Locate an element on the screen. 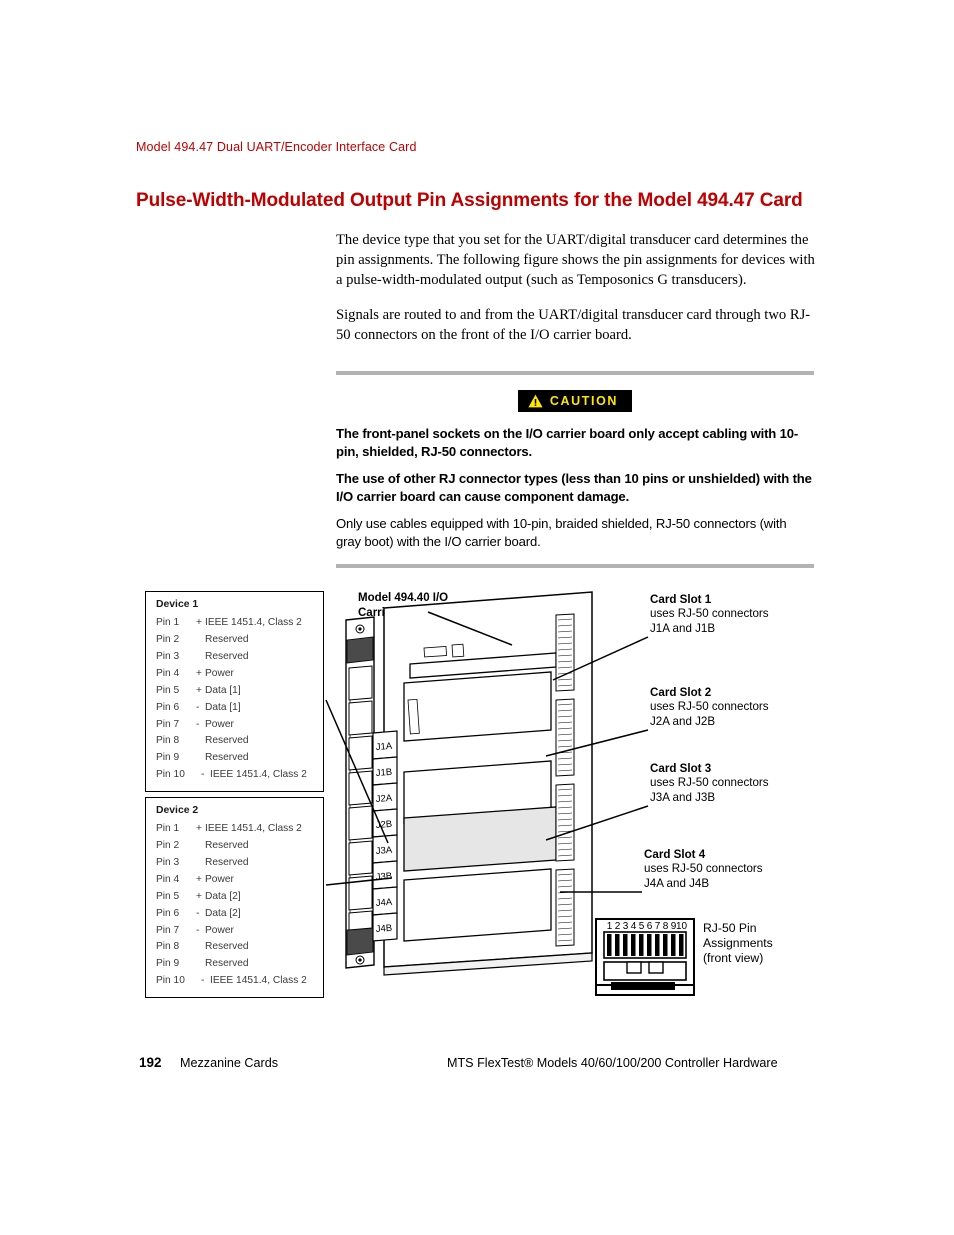 The height and width of the screenshot is (1235, 954). callout-slot-2-line3: J2A and J2B is located at coordinates (683, 721).